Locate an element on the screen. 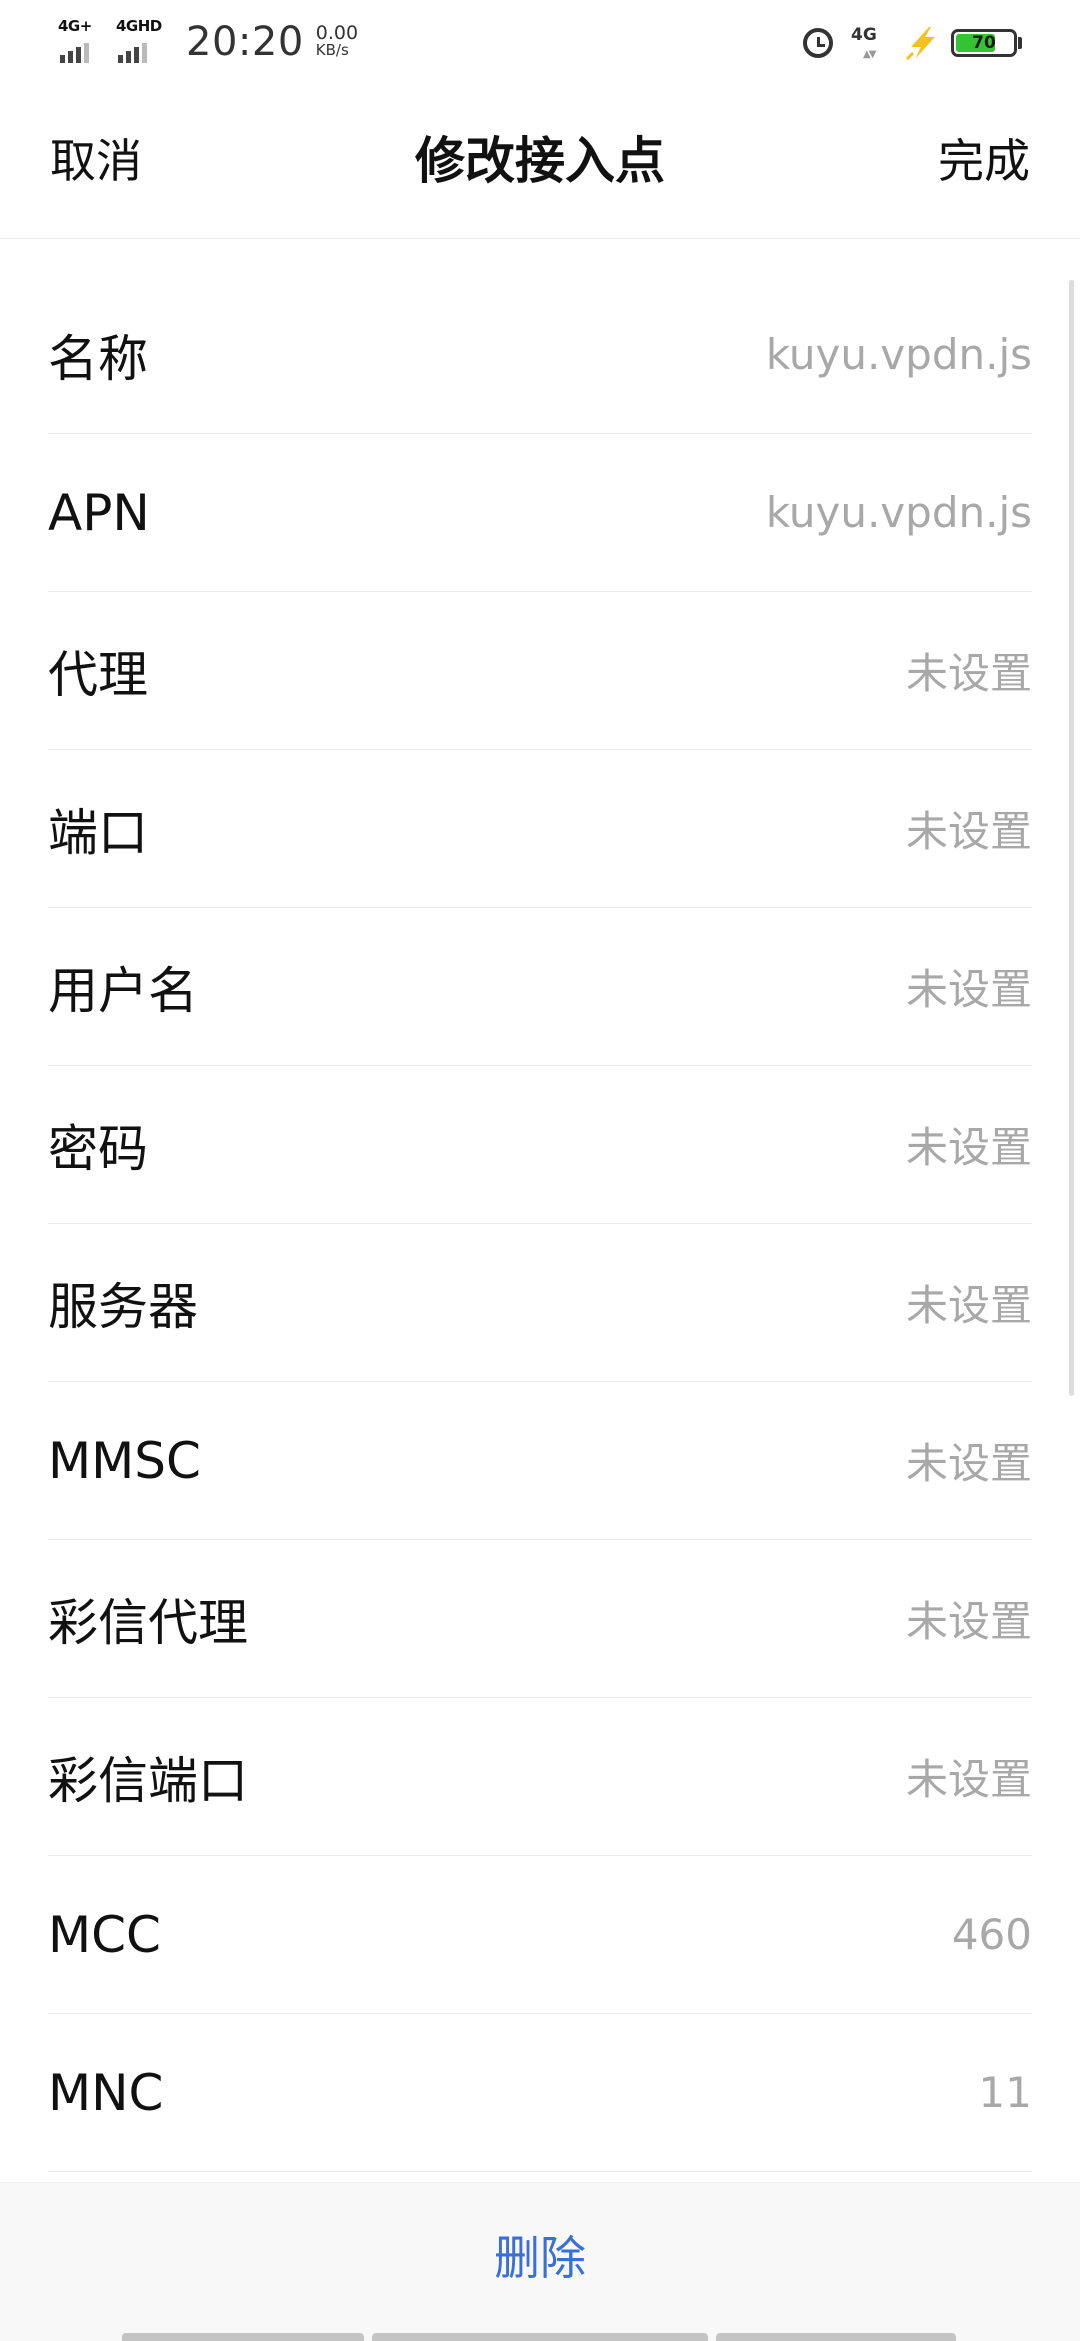 The width and height of the screenshot is (1080, 2341). sim1-signal-icon: 4G+ is located at coordinates (83, 42).